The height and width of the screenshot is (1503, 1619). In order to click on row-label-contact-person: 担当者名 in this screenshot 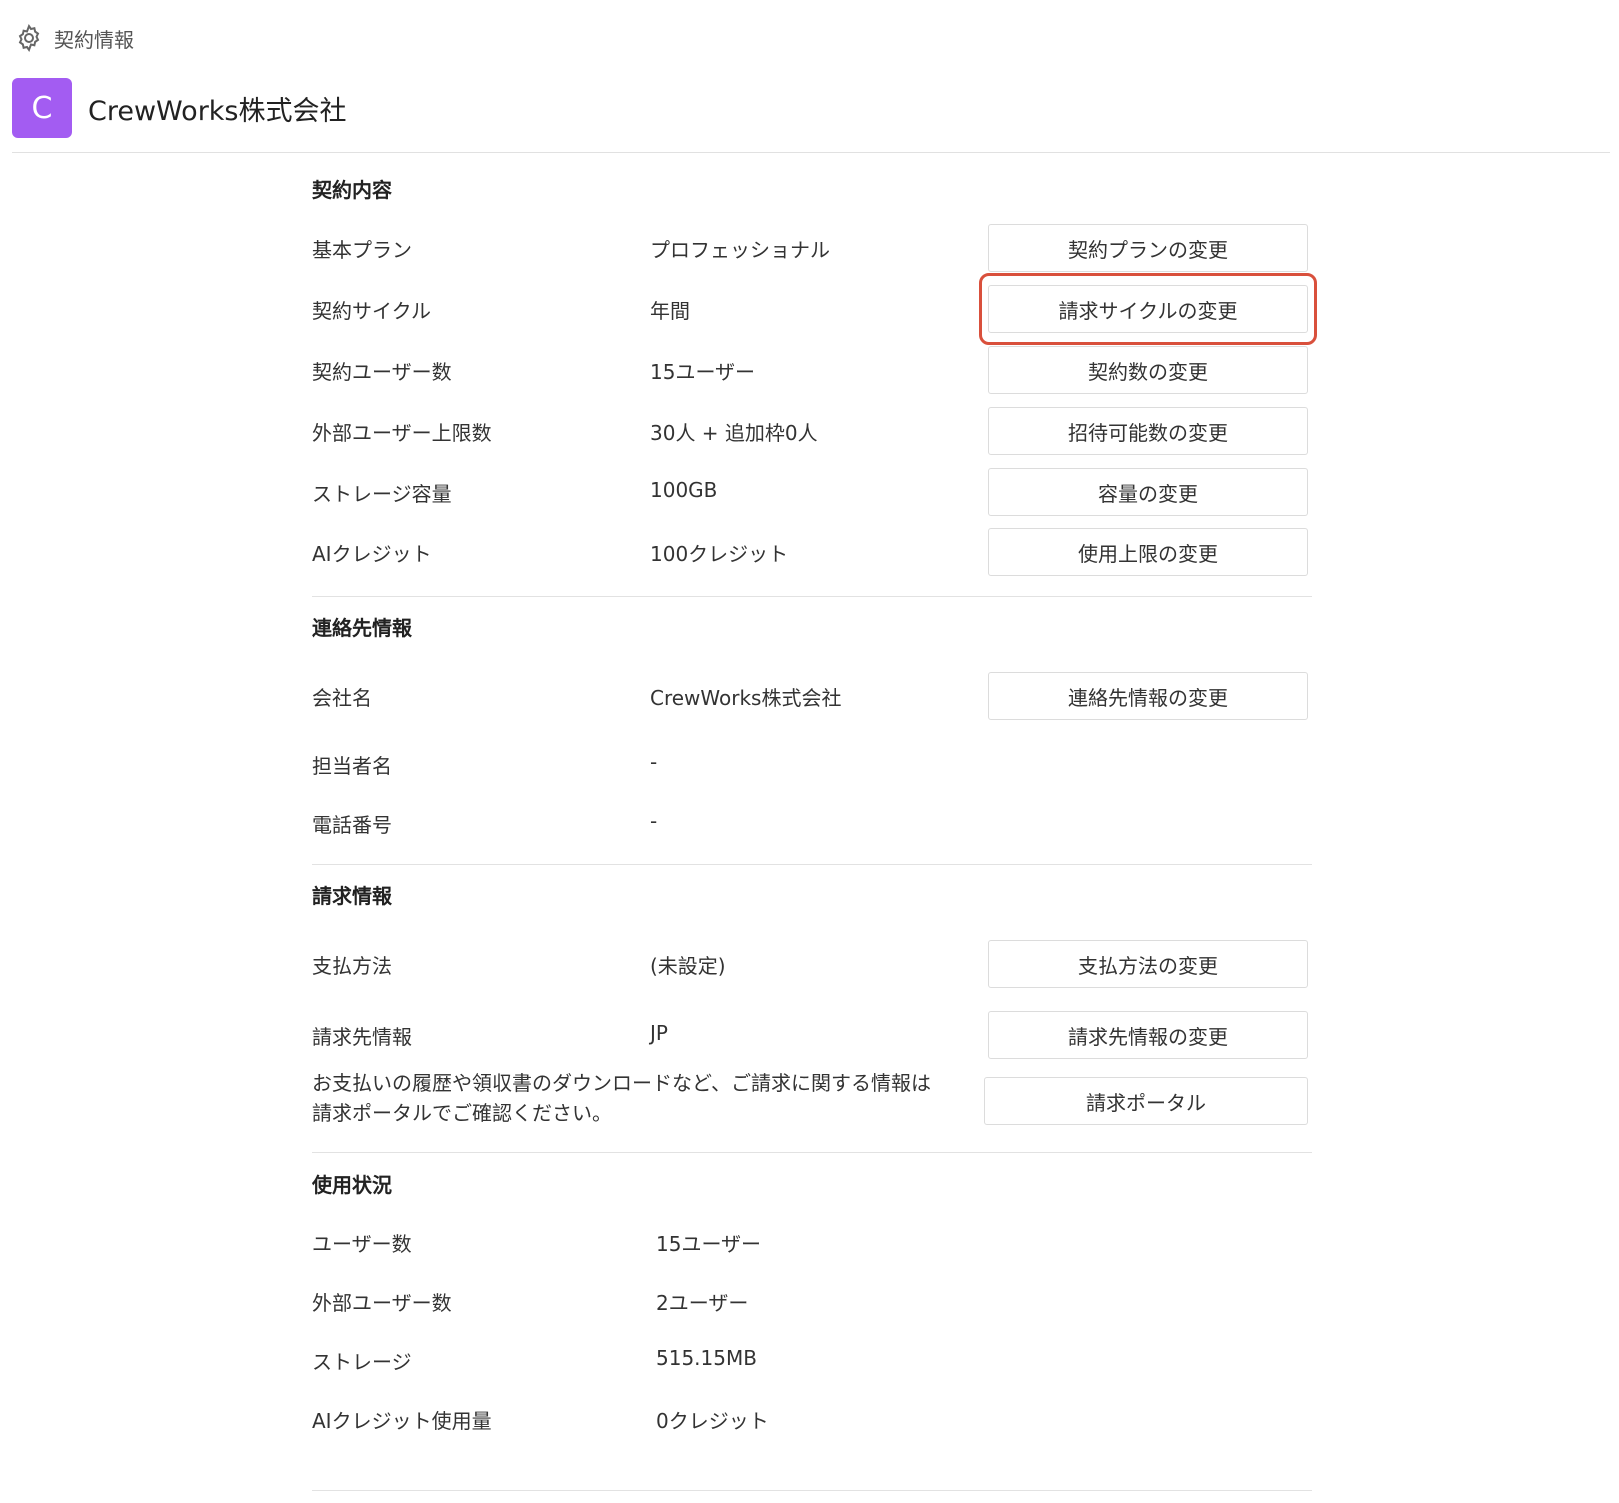, I will do `click(352, 766)`.